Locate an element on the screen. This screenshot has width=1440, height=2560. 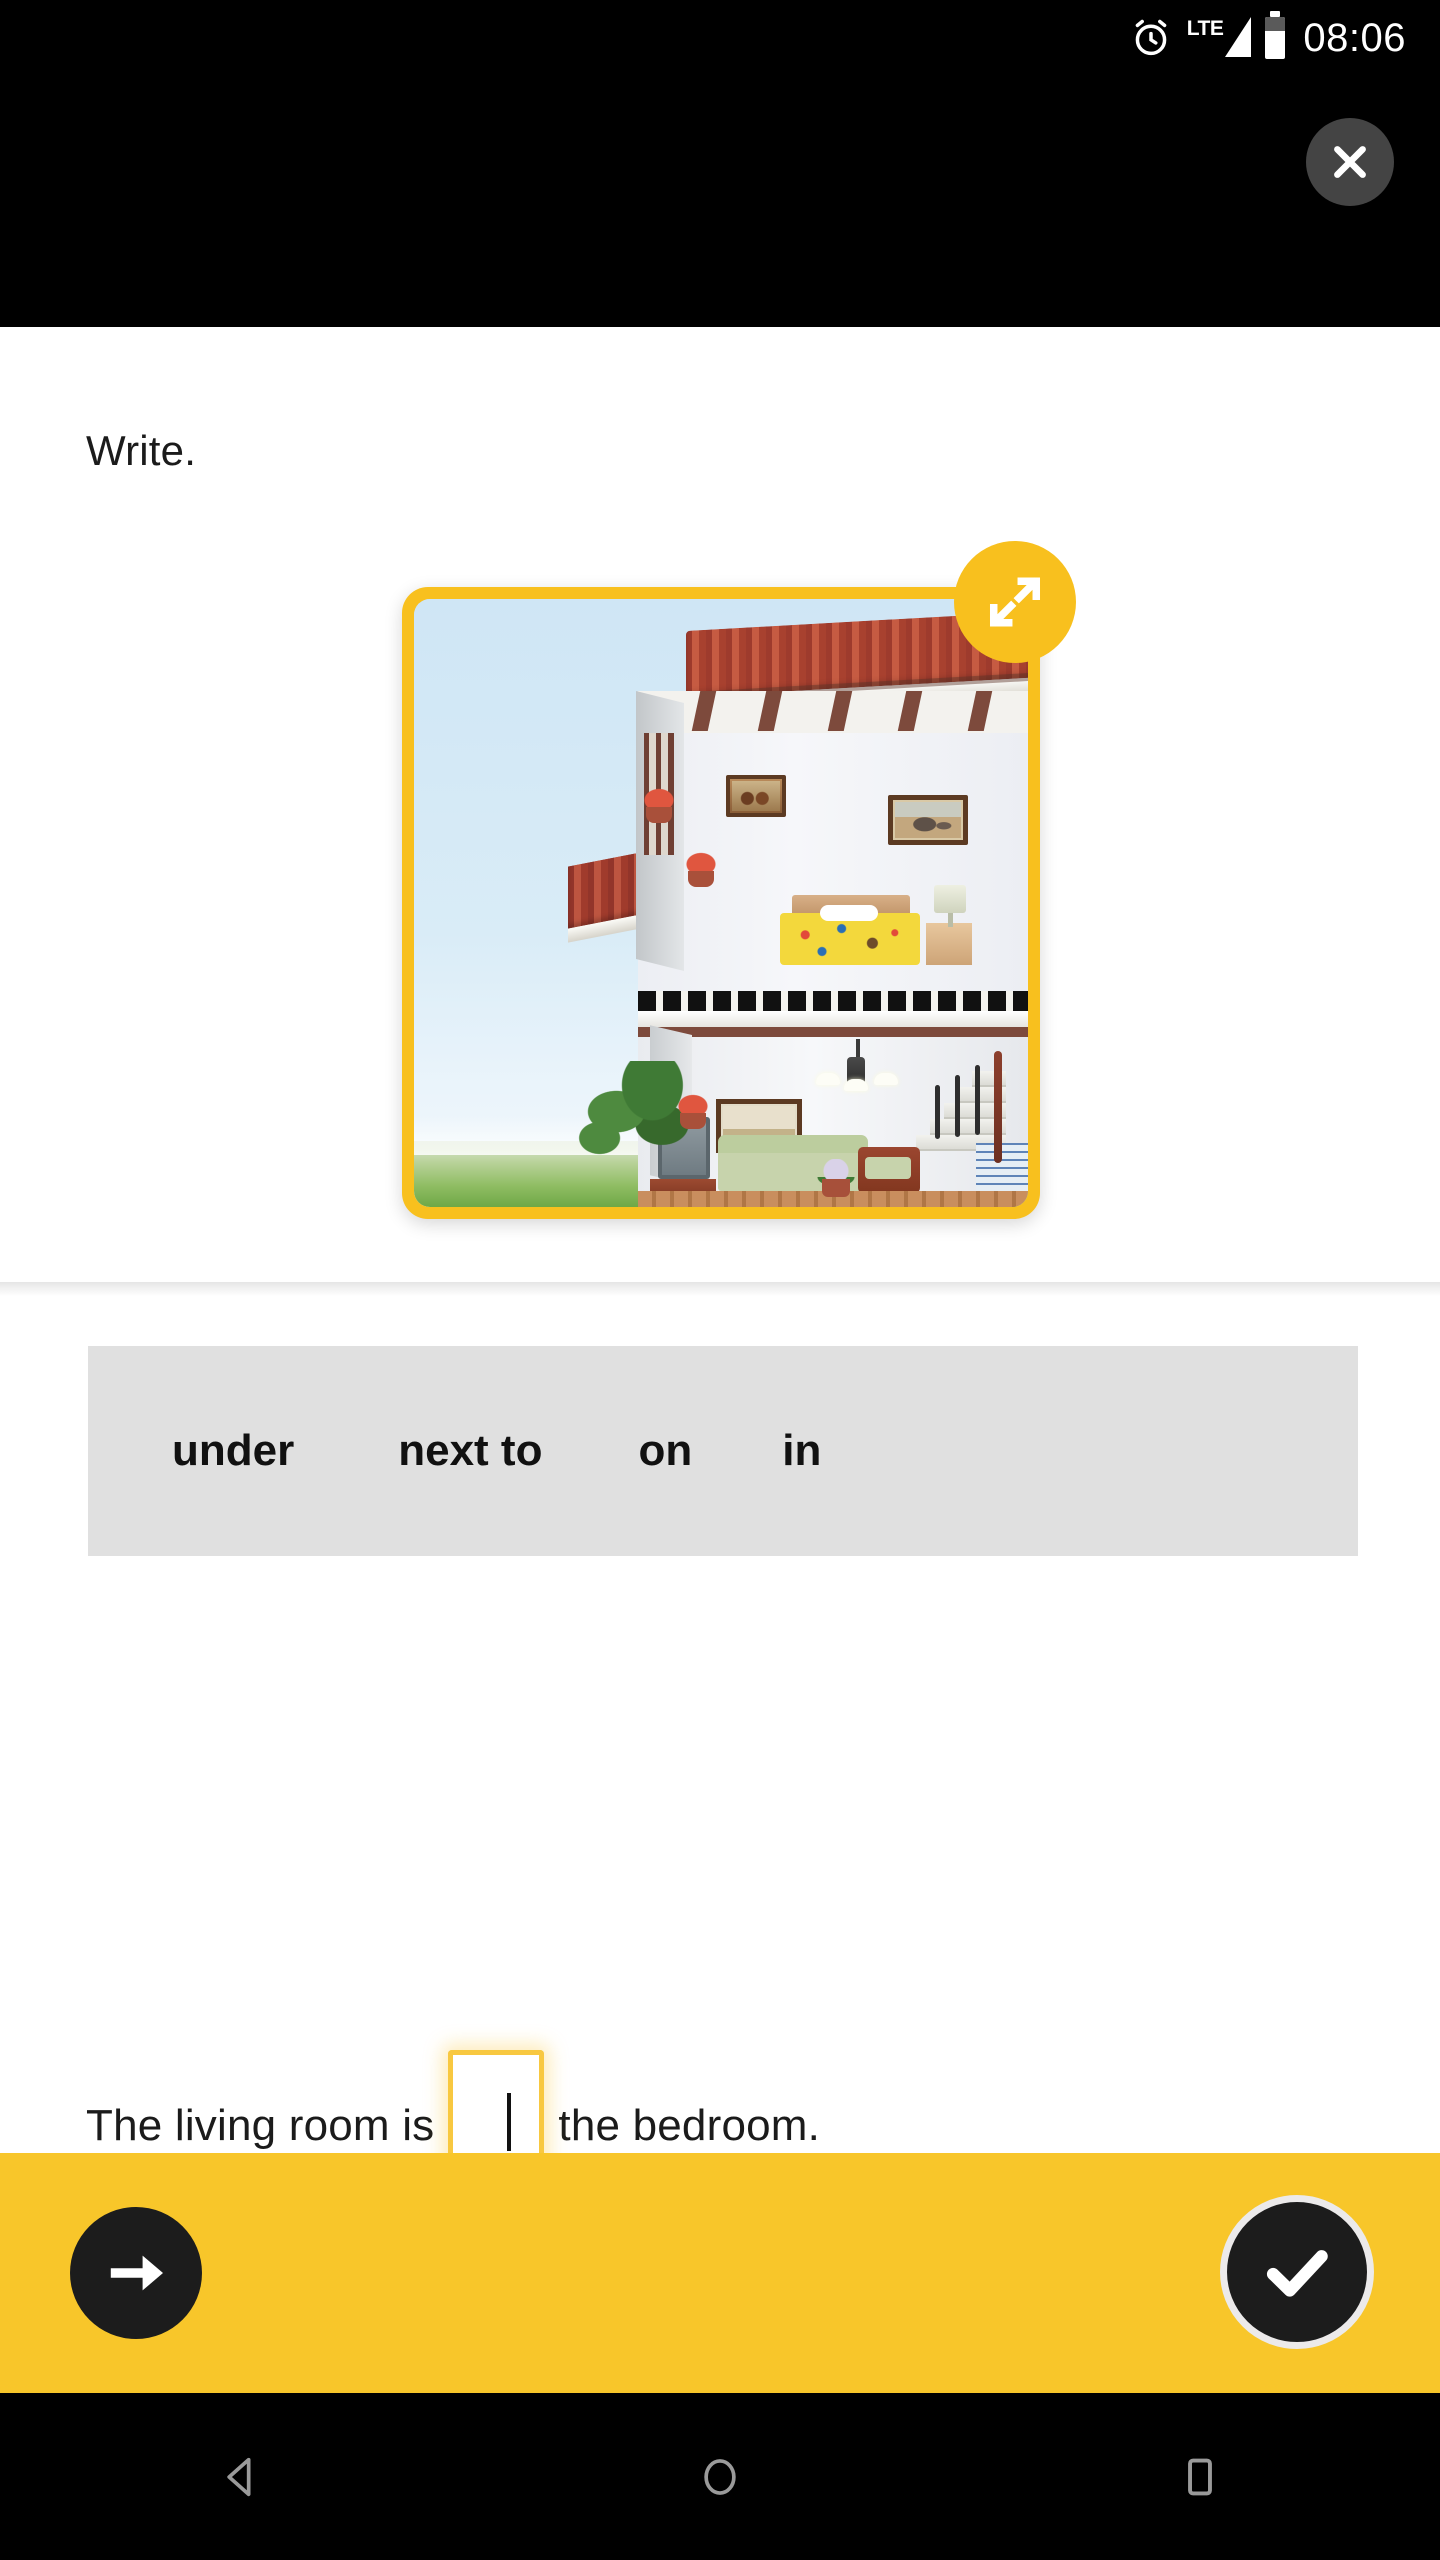
word-bank-item: under is located at coordinates (233, 1451).